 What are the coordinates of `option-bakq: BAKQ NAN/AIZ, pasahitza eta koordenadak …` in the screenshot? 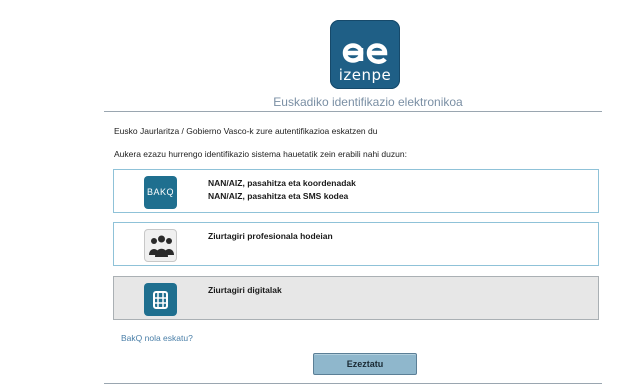 It's located at (356, 191).